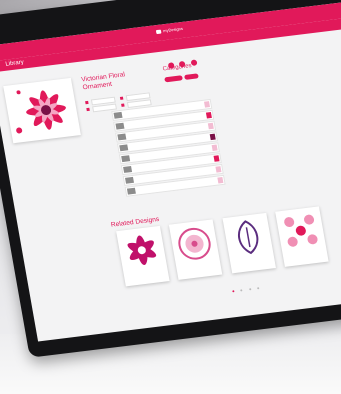  I want to click on ornament-icon, so click(248, 237).